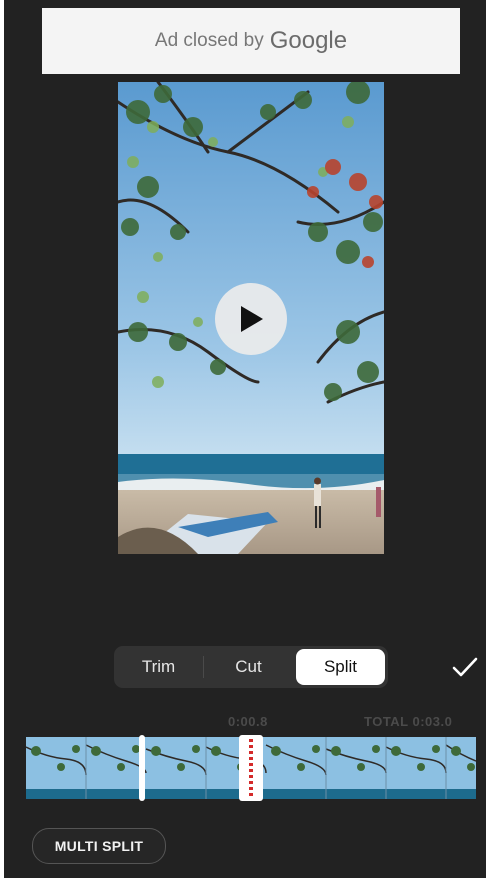 The height and width of the screenshot is (878, 490). What do you see at coordinates (488, 439) in the screenshot?
I see `frame-border-right` at bounding box center [488, 439].